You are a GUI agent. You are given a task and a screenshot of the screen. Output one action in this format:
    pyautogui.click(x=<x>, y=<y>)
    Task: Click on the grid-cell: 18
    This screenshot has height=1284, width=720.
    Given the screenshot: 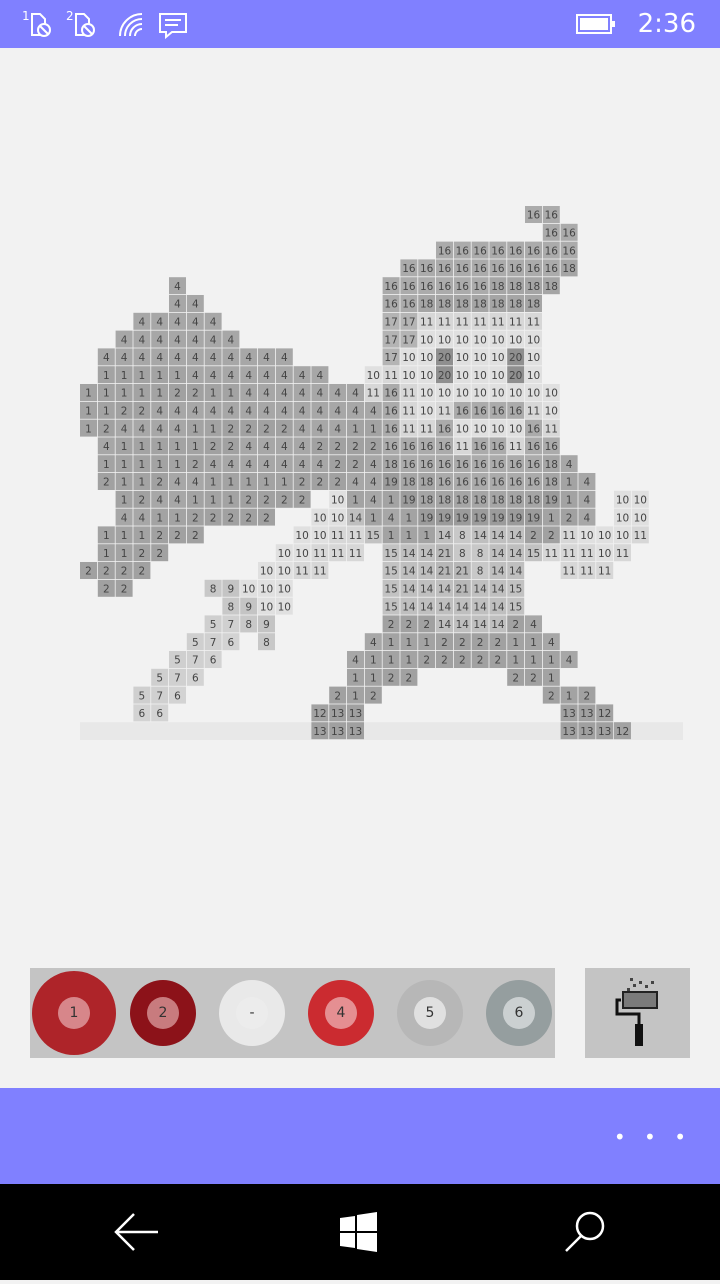 What is the action you would take?
    pyautogui.click(x=498, y=499)
    